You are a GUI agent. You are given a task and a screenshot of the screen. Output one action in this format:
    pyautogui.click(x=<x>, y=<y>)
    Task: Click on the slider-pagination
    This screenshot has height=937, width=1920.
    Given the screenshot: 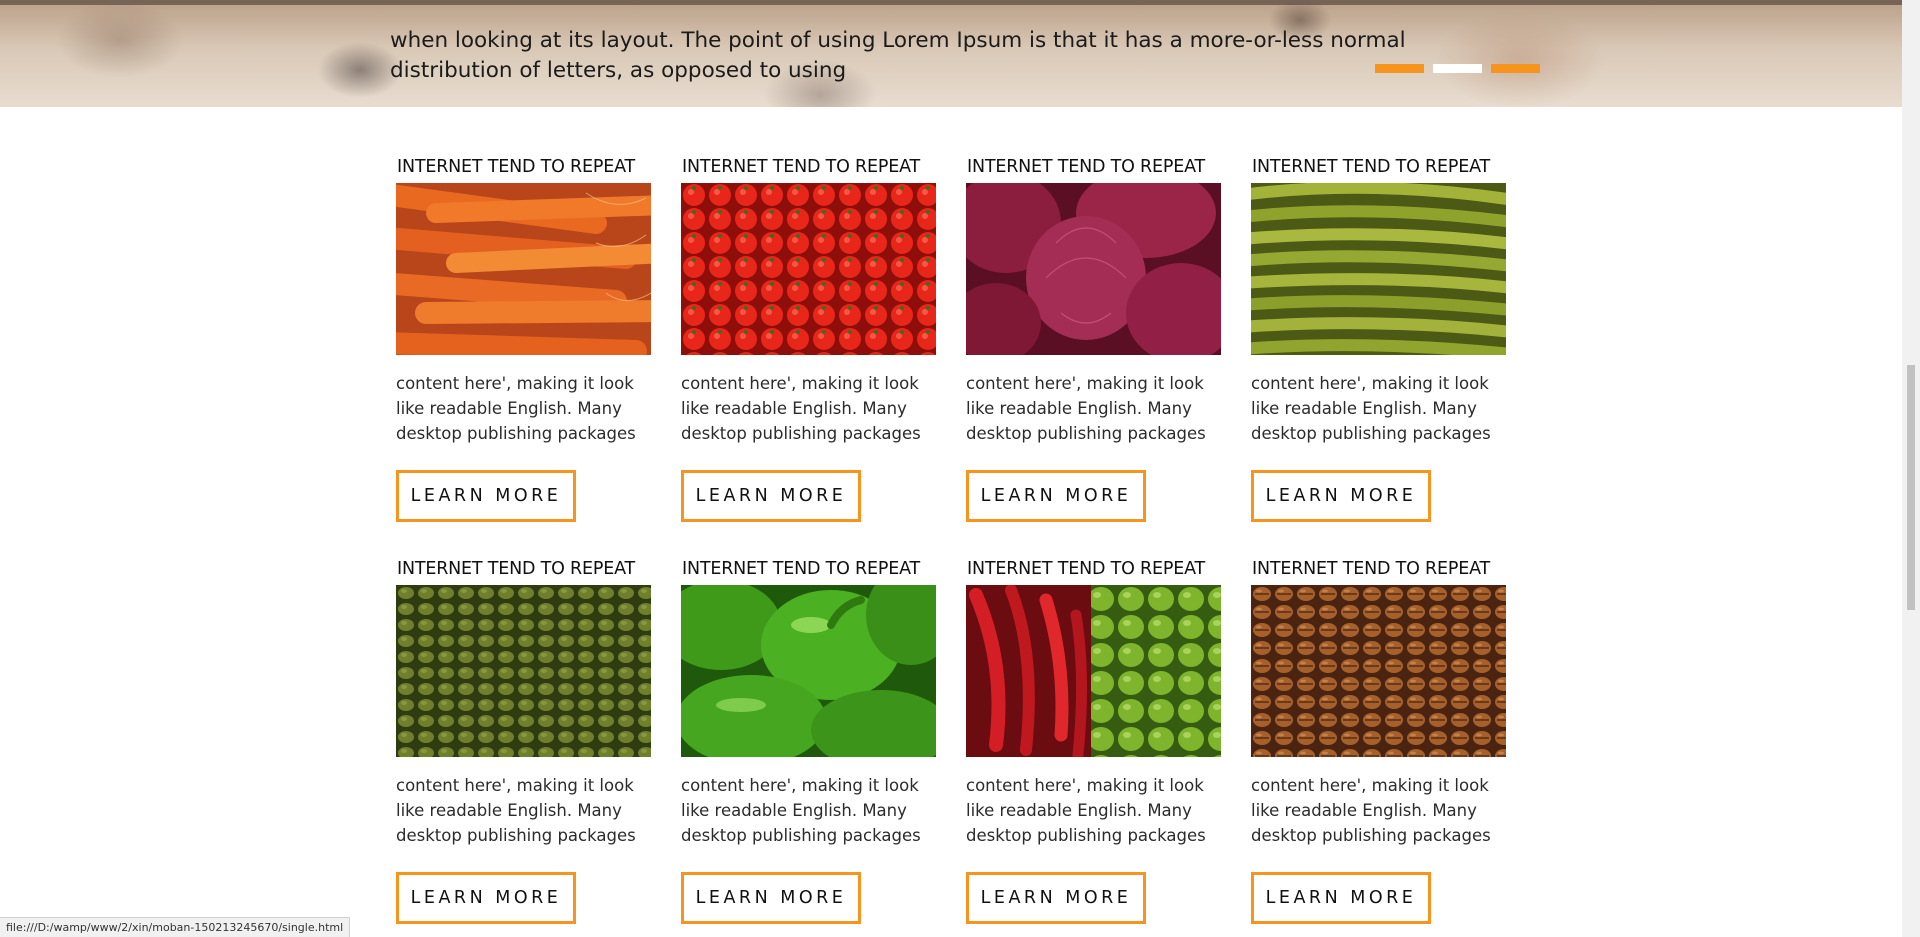 What is the action you would take?
    pyautogui.click(x=1457, y=68)
    